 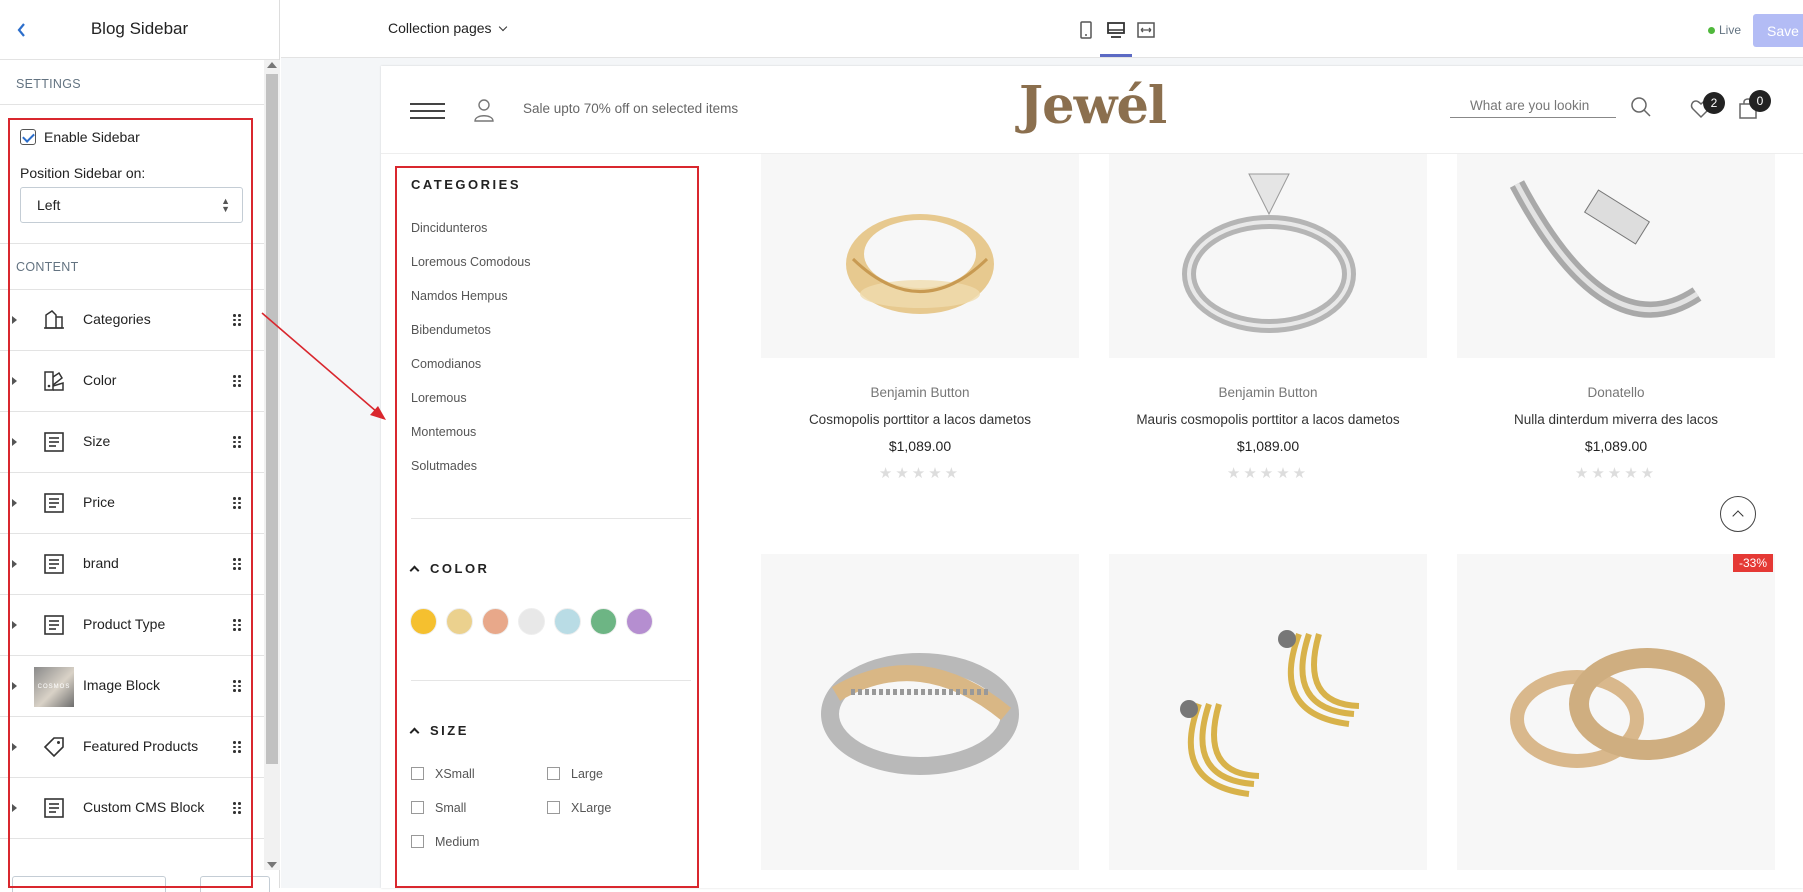 I want to click on size-option: Medium, so click(x=445, y=842).